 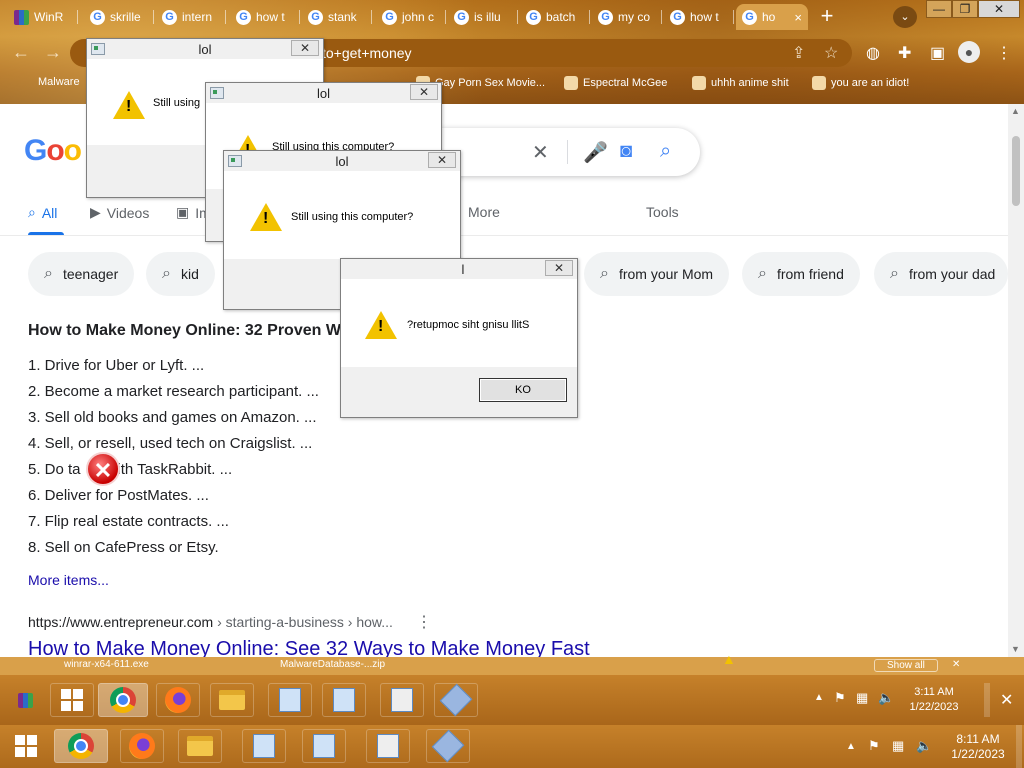 I want to click on winrar-icon, so click(x=25, y=700).